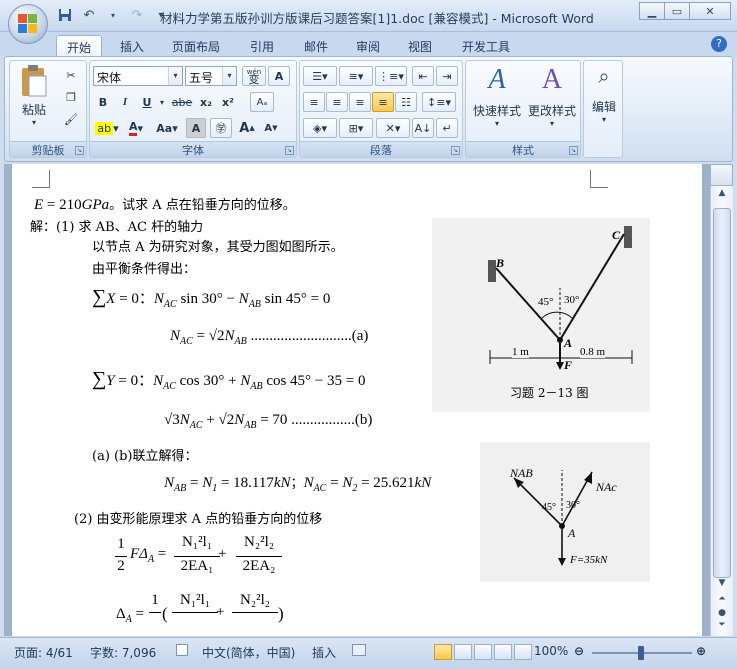  What do you see at coordinates (162, 102) in the screenshot?
I see `underline-dropdown-icon: ▾` at bounding box center [162, 102].